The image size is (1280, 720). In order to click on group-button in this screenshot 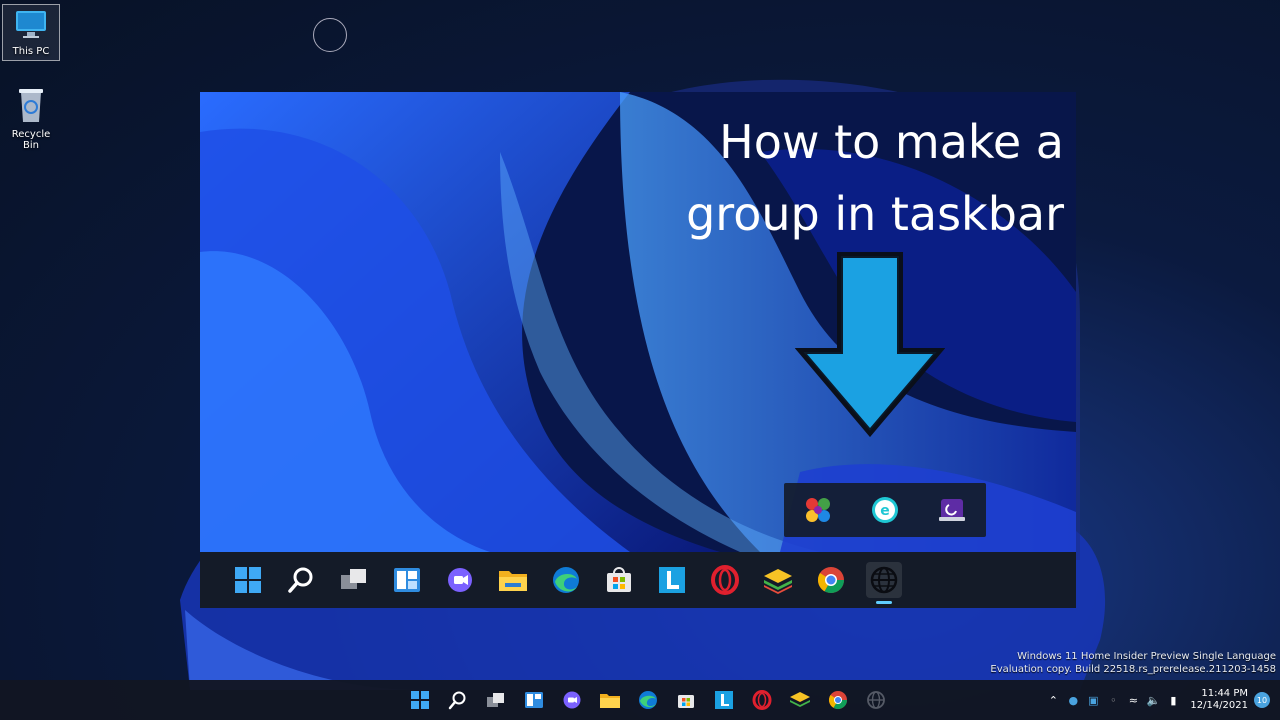, I will do `click(876, 700)`.